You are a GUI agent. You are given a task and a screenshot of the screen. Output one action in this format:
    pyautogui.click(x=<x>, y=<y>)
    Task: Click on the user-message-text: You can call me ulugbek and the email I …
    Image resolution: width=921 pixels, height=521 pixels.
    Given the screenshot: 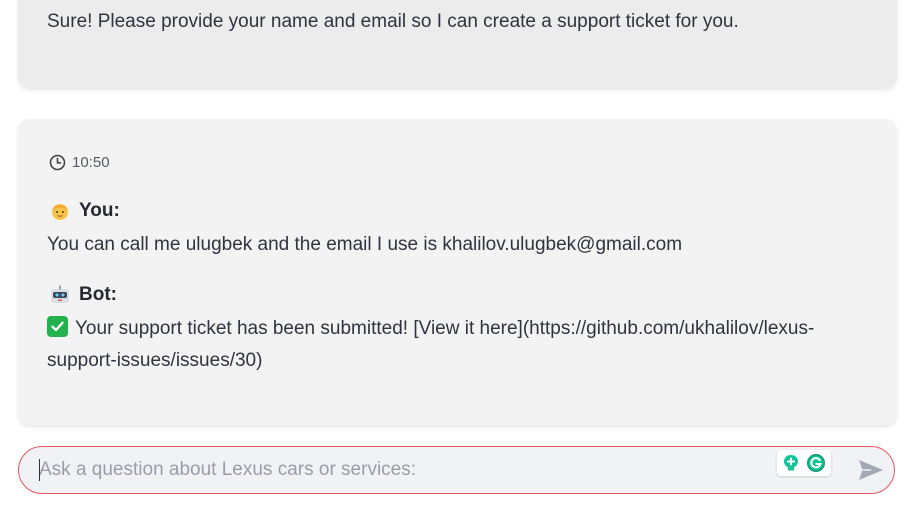 What is the action you would take?
    pyautogui.click(x=365, y=244)
    